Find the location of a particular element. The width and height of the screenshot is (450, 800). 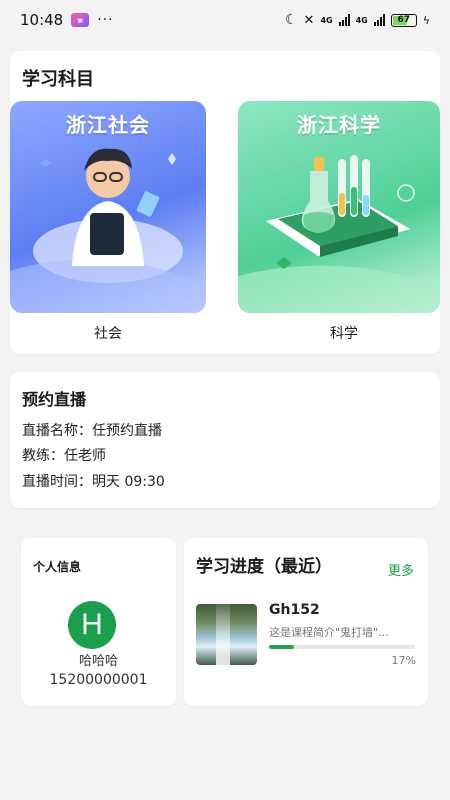

subjects-title: 学习科目 is located at coordinates (58, 79).